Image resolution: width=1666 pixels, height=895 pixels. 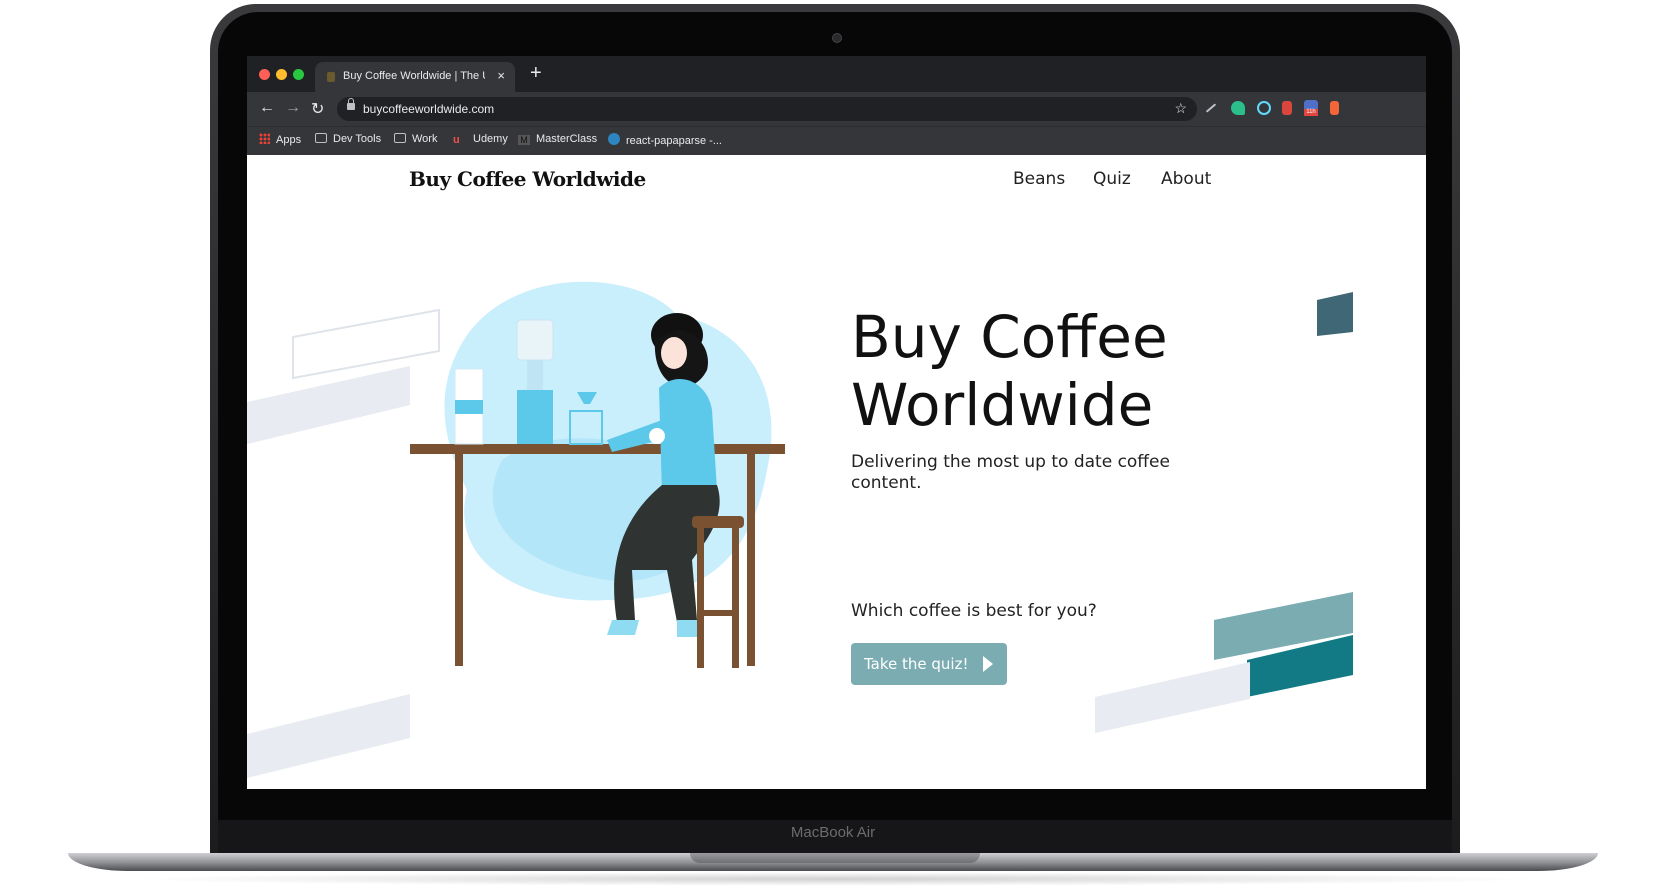 I want to click on bookmark-extension-icon, so click(x=1287, y=108).